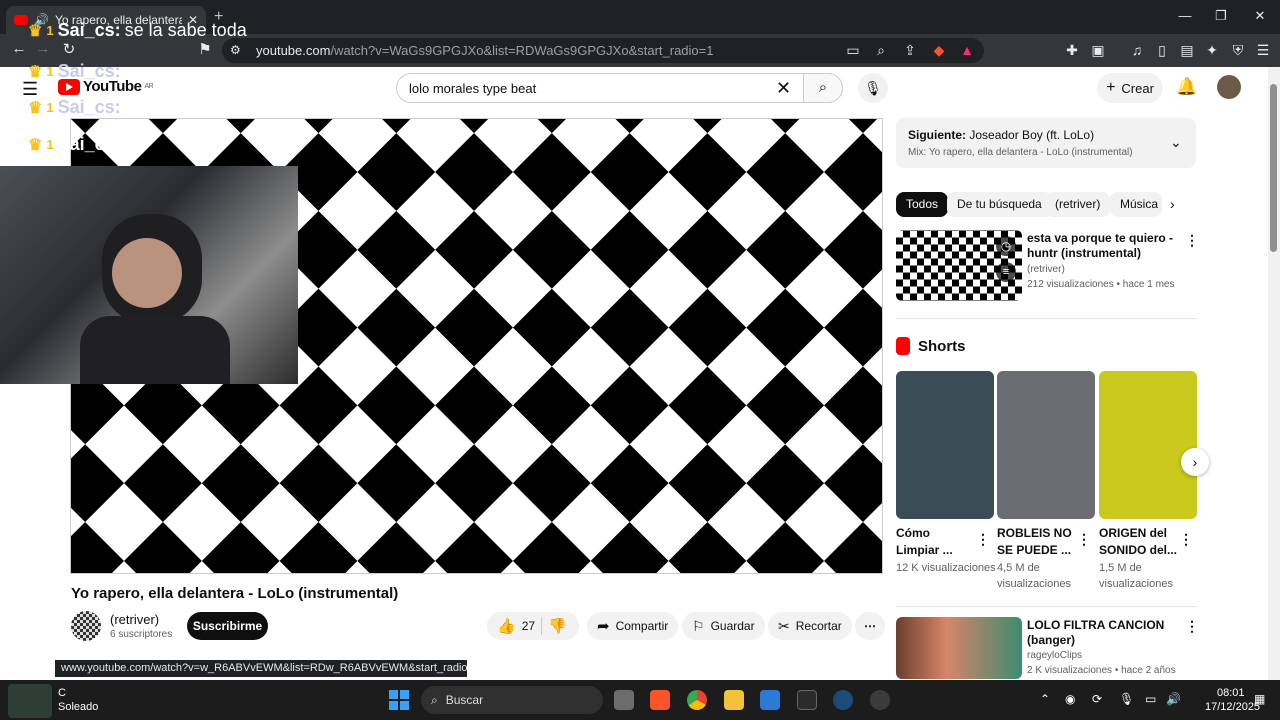  Describe the element at coordinates (141, 634) in the screenshot. I see `subscriber-count: 6 suscriptores` at that location.